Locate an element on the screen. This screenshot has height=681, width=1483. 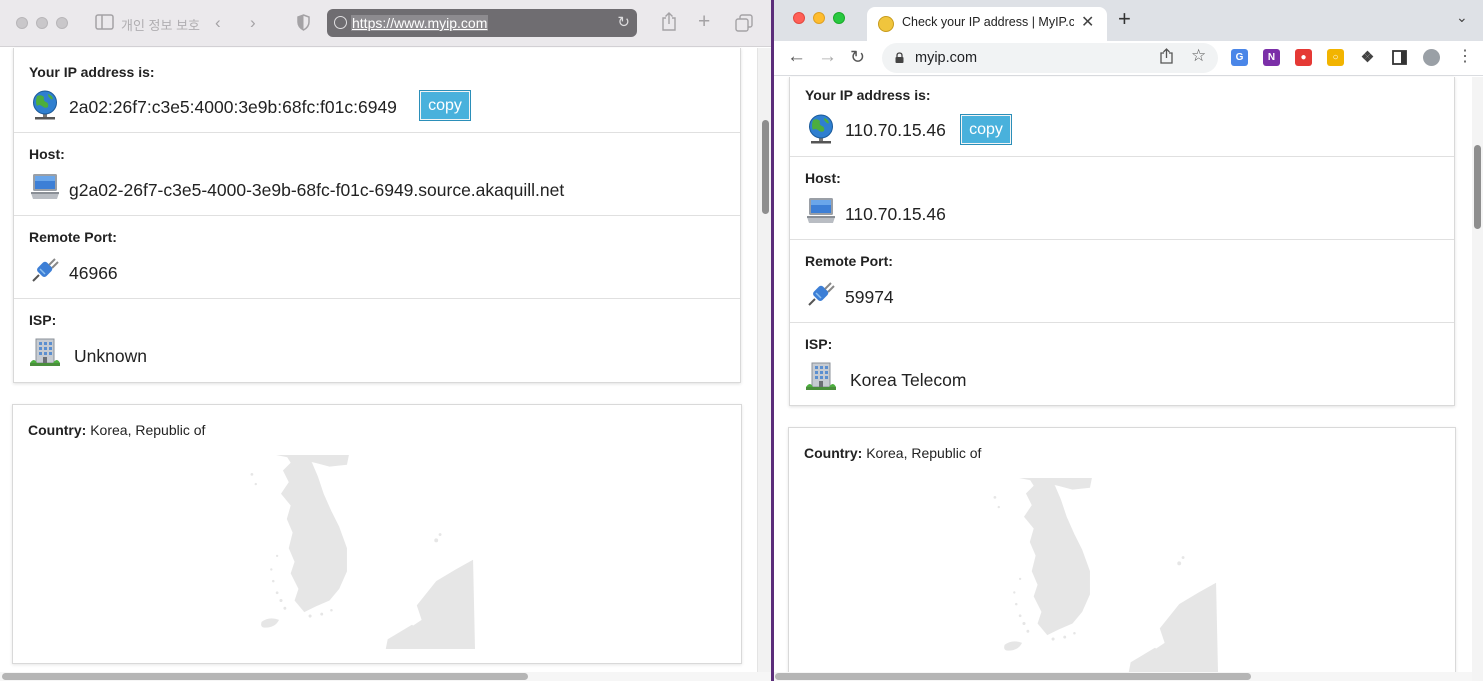
ip-value: 110.70.15.46 is located at coordinates (895, 130).